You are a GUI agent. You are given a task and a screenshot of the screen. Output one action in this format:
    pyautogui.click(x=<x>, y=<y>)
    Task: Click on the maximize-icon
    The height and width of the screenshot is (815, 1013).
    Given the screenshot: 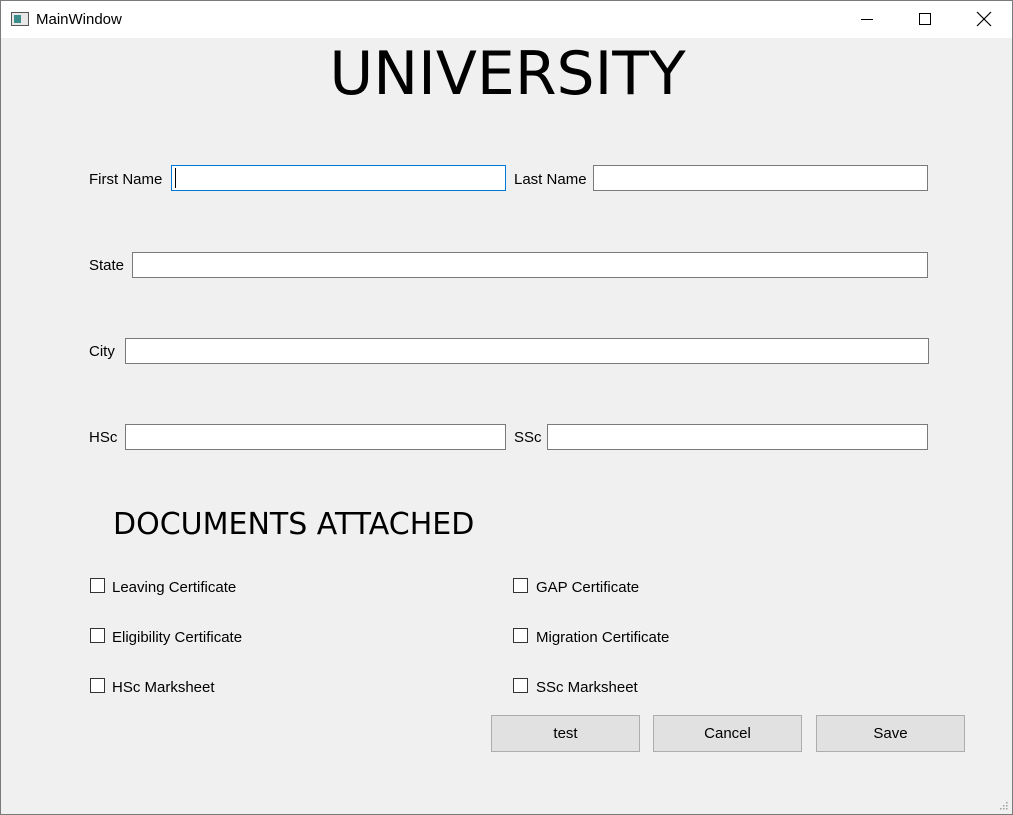 What is the action you would take?
    pyautogui.click(x=925, y=19)
    